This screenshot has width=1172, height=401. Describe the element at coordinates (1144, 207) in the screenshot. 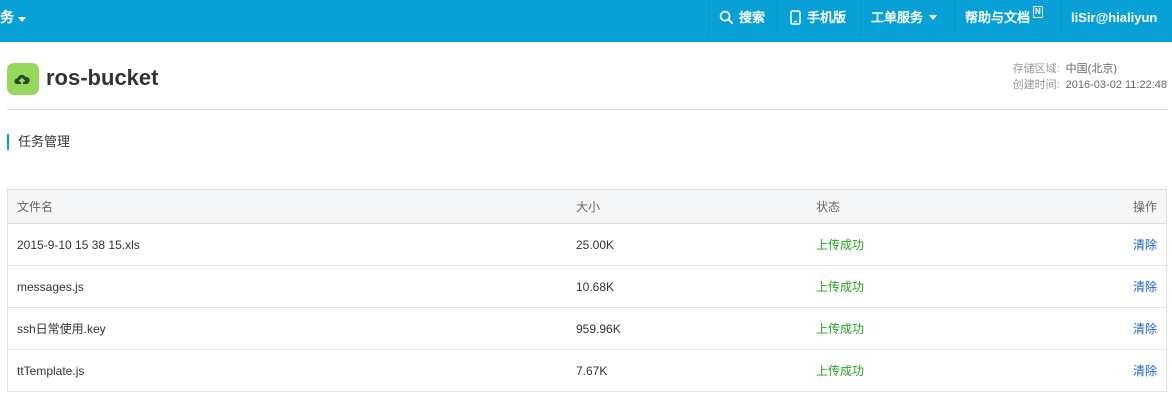

I see `column-header-operation: 操作` at that location.